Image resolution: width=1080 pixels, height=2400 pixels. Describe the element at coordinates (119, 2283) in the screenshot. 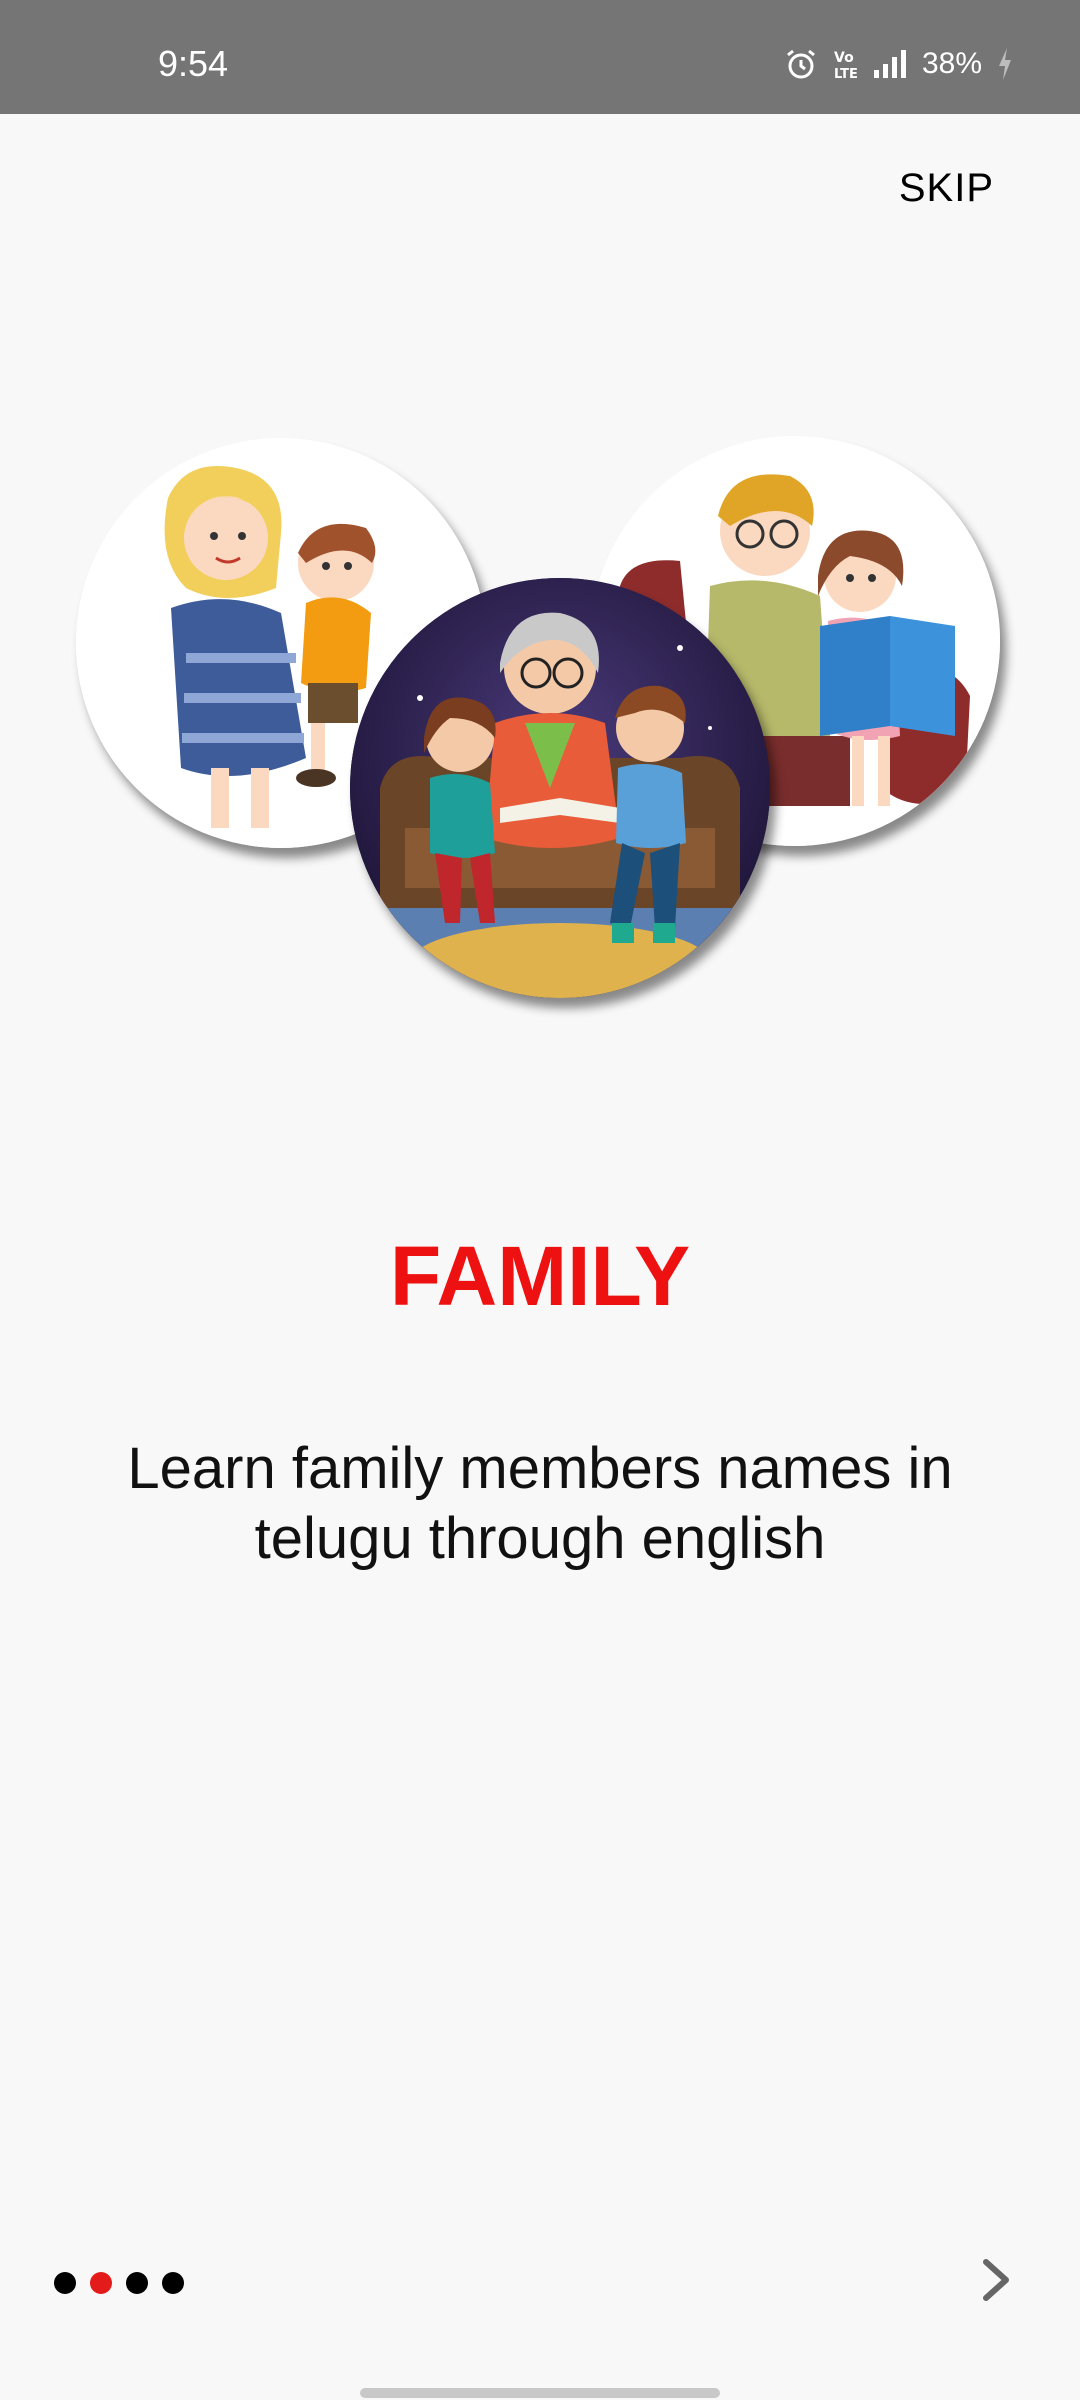

I see `page-indicator` at that location.